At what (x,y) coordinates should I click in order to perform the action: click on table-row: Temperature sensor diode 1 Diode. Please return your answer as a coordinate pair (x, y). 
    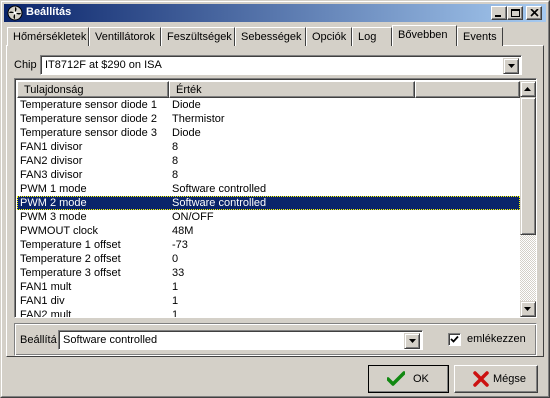
    Looking at the image, I should click on (268, 105).